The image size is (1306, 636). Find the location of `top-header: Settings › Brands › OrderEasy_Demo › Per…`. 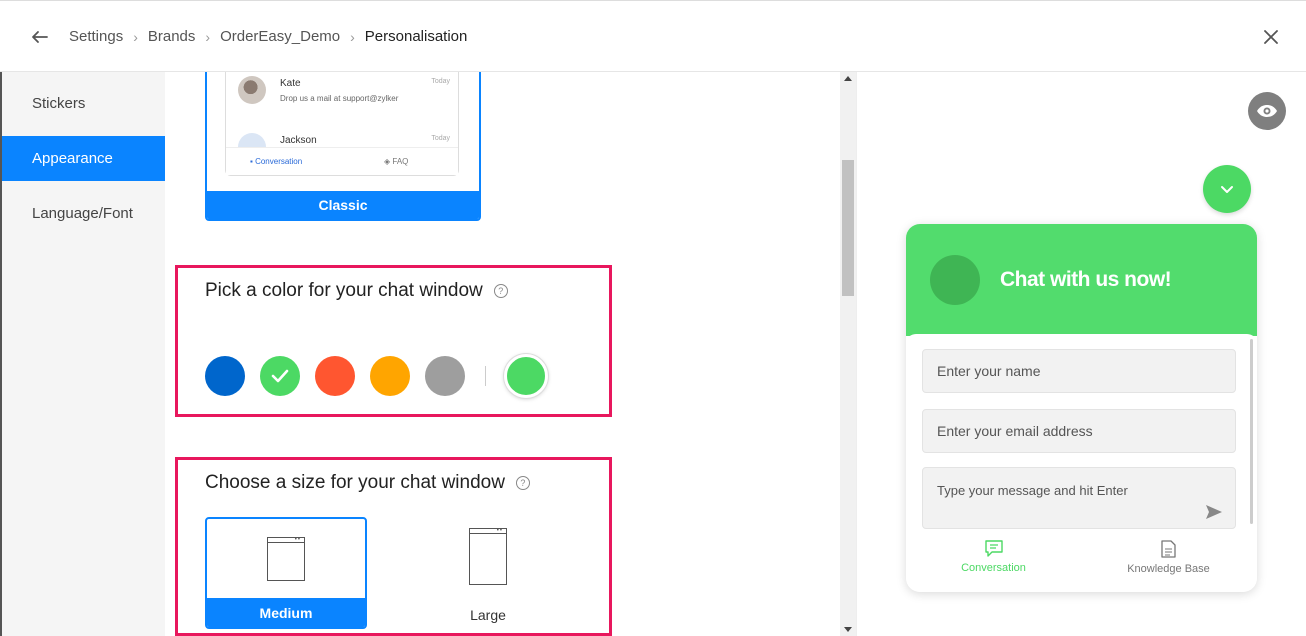

top-header: Settings › Brands › OrderEasy_Demo › Per… is located at coordinates (653, 36).